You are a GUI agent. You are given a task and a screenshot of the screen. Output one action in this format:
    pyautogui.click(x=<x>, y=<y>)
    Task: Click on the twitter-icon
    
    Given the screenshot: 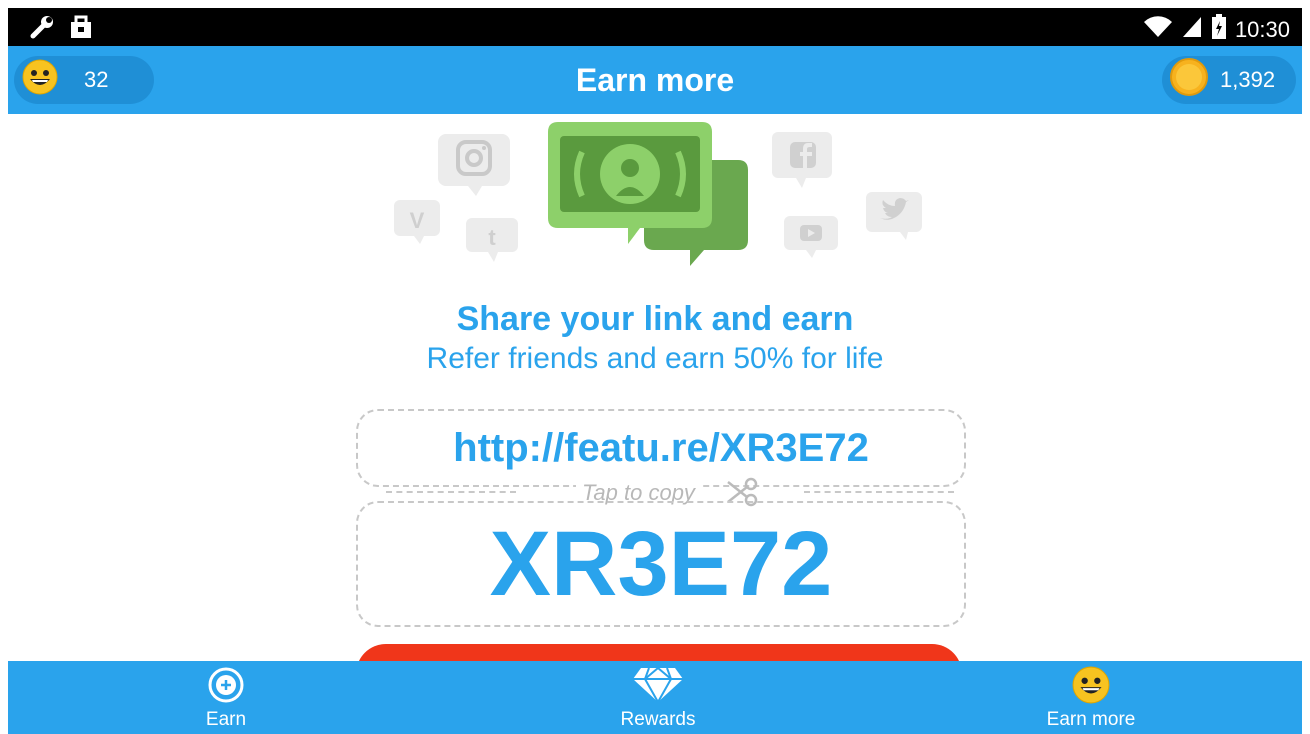 What is the action you would take?
    pyautogui.click(x=895, y=219)
    